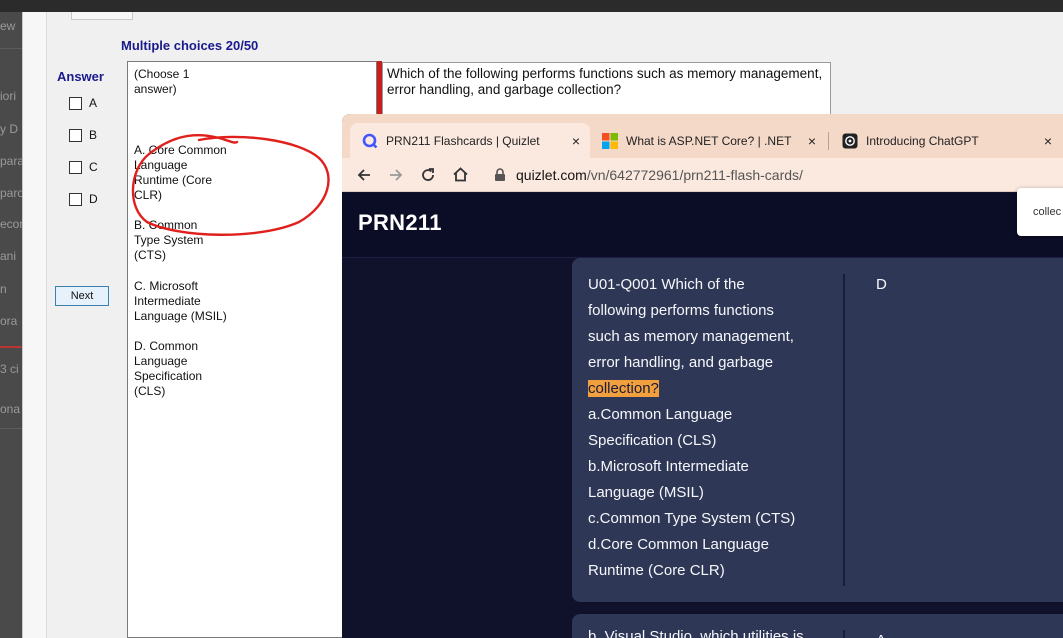 The width and height of the screenshot is (1063, 638). What do you see at coordinates (10, 409) in the screenshot?
I see `background-text: ona` at bounding box center [10, 409].